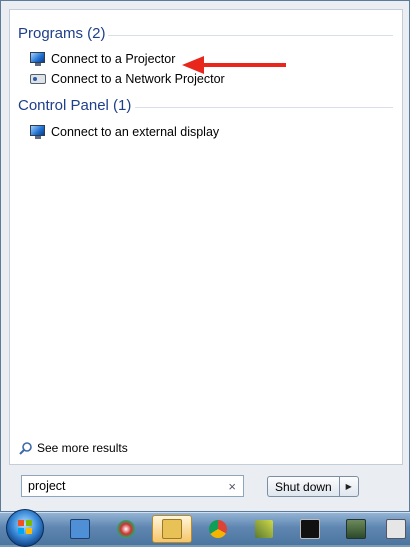 Image resolution: width=410 pixels, height=547 pixels. I want to click on chevron-right-icon: ▶, so click(348, 486).